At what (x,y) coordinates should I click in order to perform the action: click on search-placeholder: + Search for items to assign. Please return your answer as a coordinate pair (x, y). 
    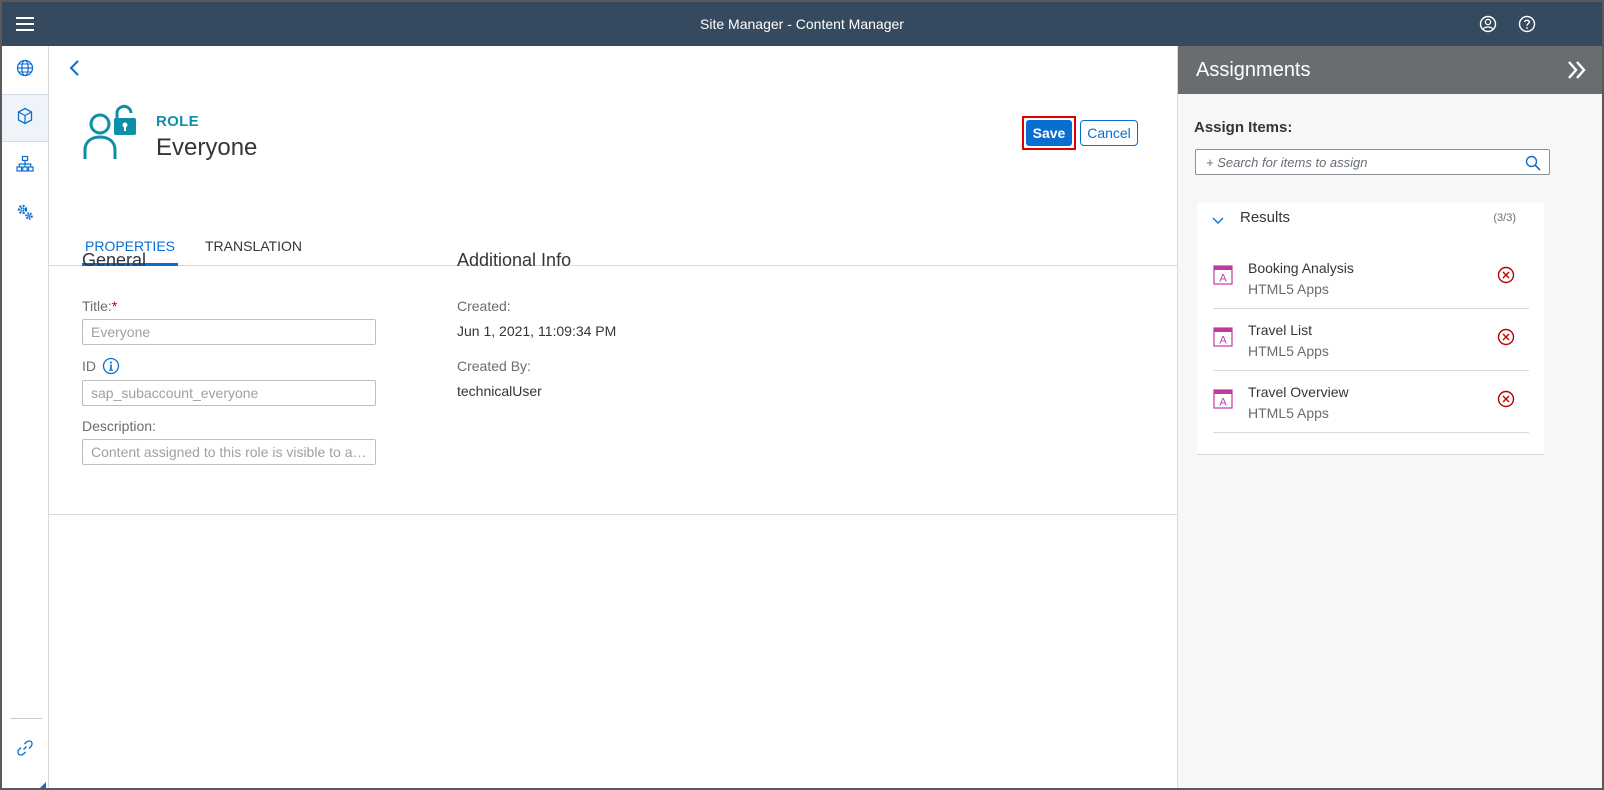
    Looking at the image, I should click on (1287, 162).